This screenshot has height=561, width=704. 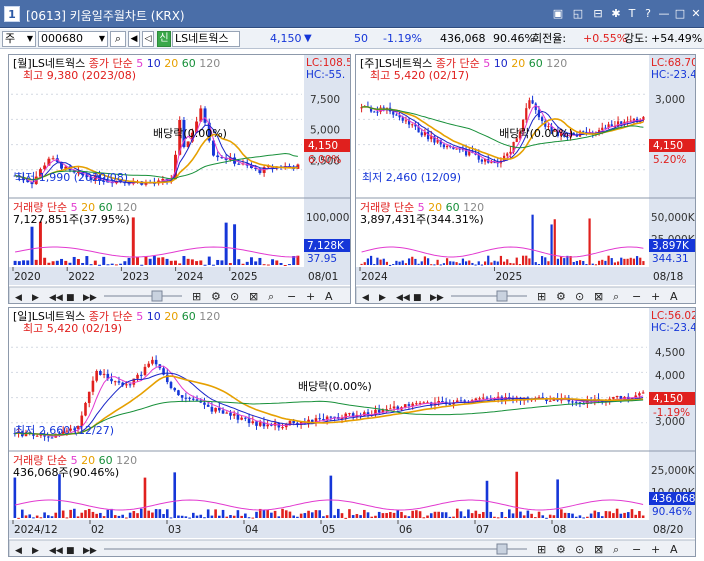 What do you see at coordinates (680, 14) in the screenshot?
I see `maximize-icon: □` at bounding box center [680, 14].